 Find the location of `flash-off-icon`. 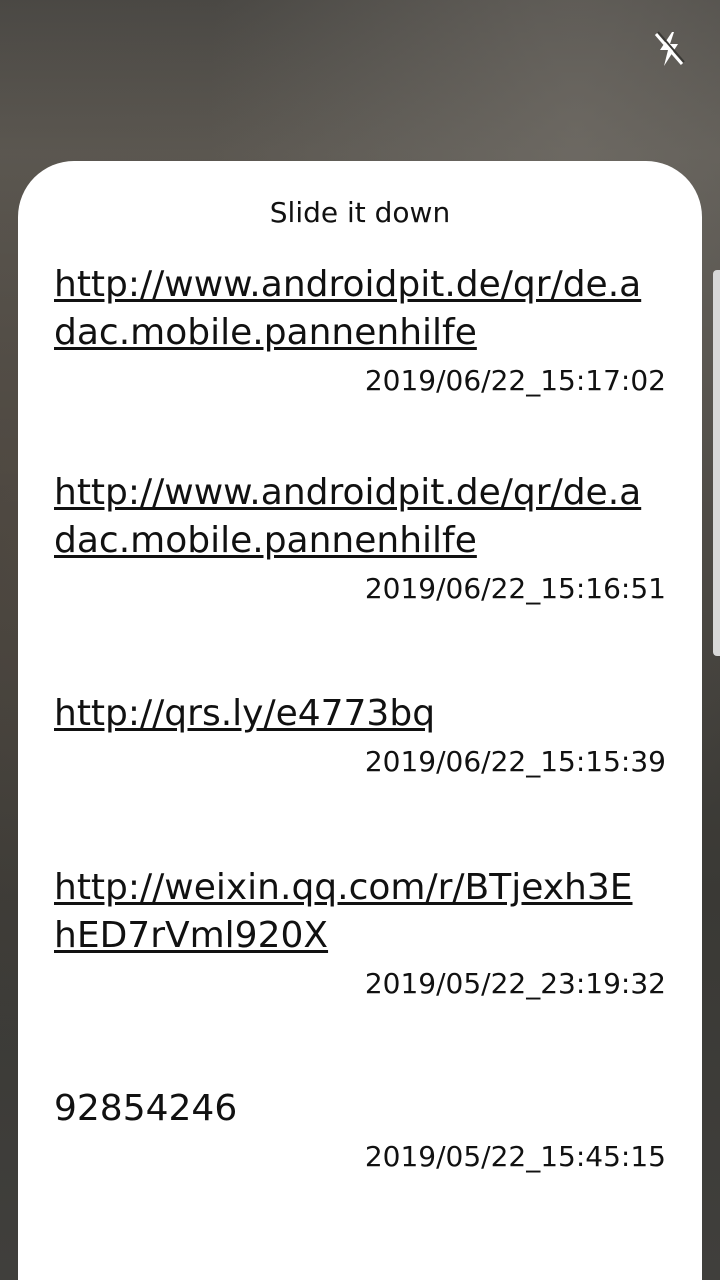

flash-off-icon is located at coordinates (669, 49).